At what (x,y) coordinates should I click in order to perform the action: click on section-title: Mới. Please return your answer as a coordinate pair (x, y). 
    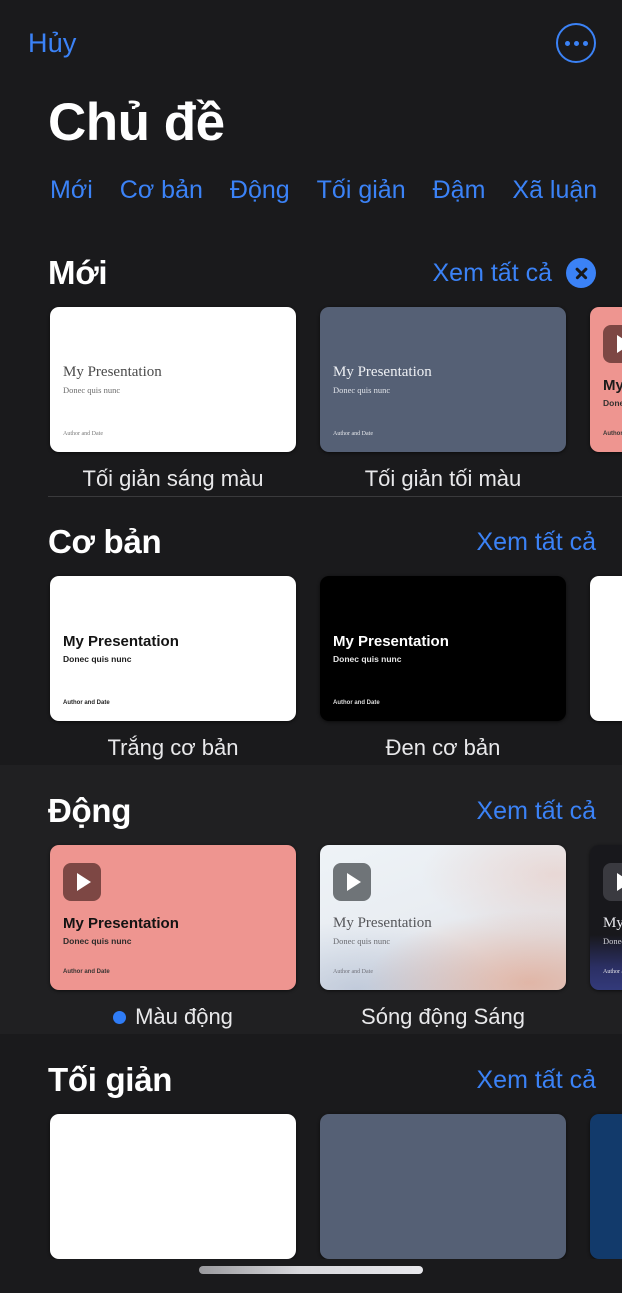
    Looking at the image, I should click on (78, 273).